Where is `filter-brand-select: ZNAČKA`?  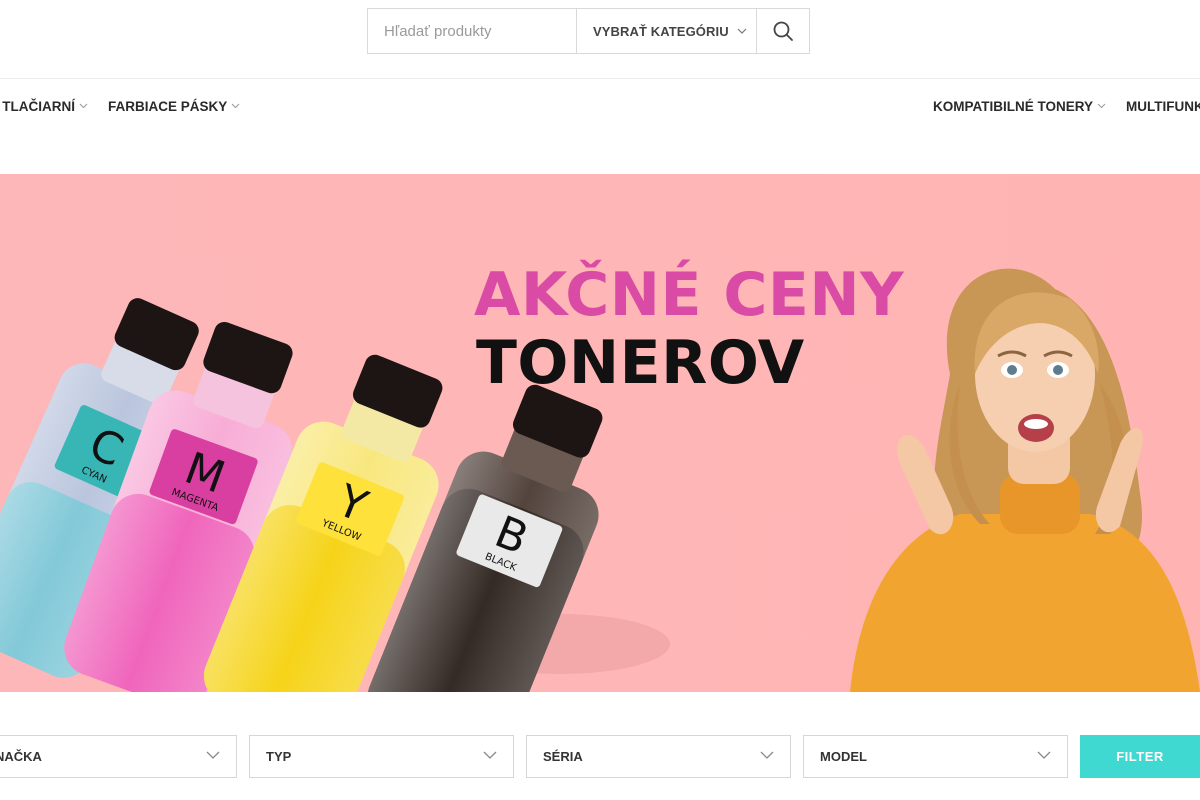 filter-brand-select: ZNAČKA is located at coordinates (118, 756).